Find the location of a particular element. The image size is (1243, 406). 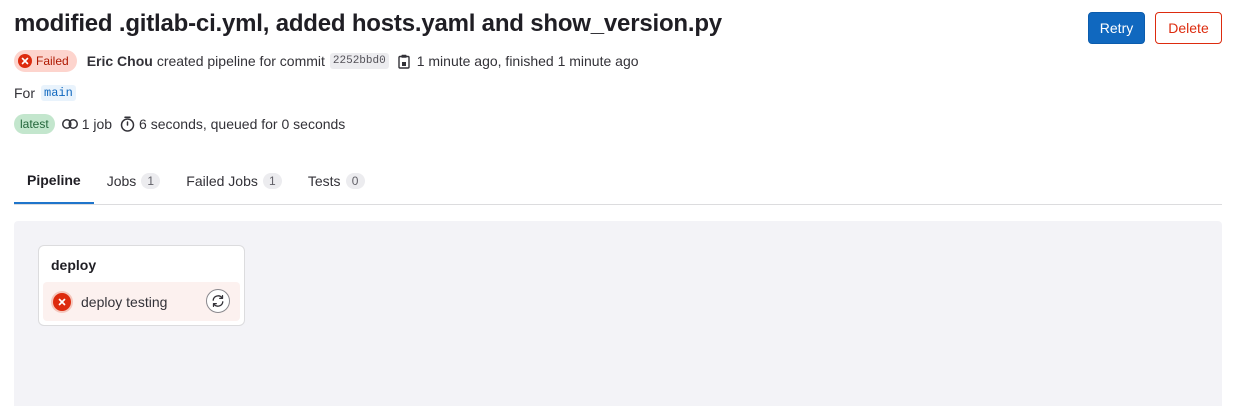

latest-badge: latest is located at coordinates (34, 124).